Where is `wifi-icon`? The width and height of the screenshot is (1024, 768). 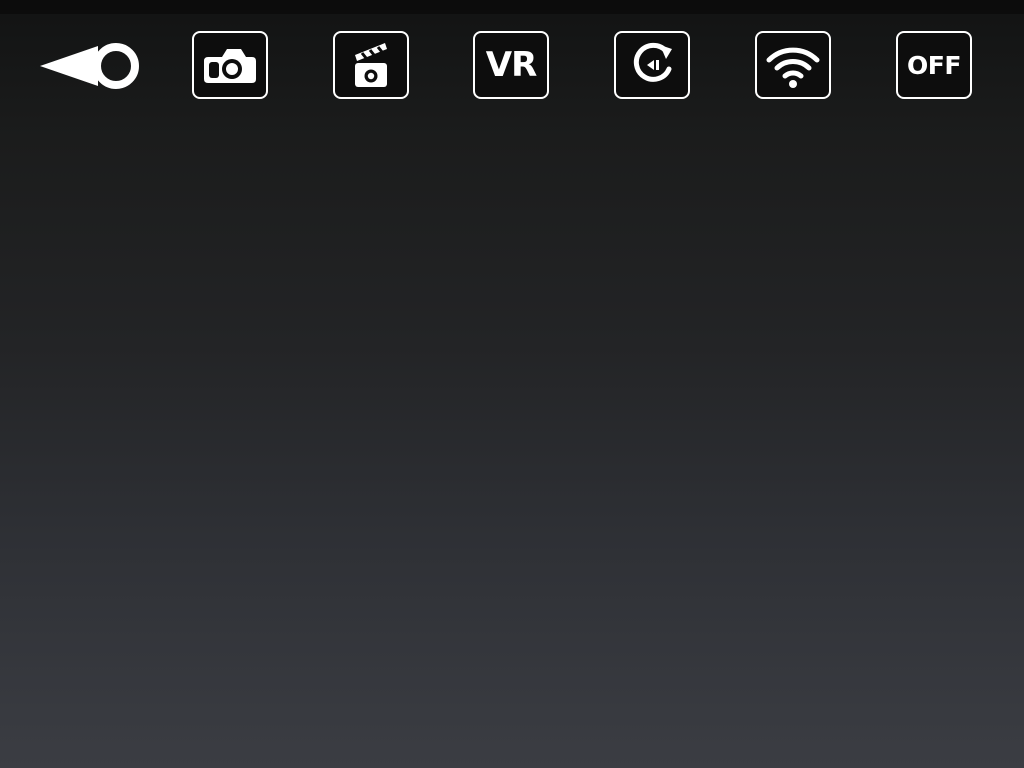 wifi-icon is located at coordinates (793, 65).